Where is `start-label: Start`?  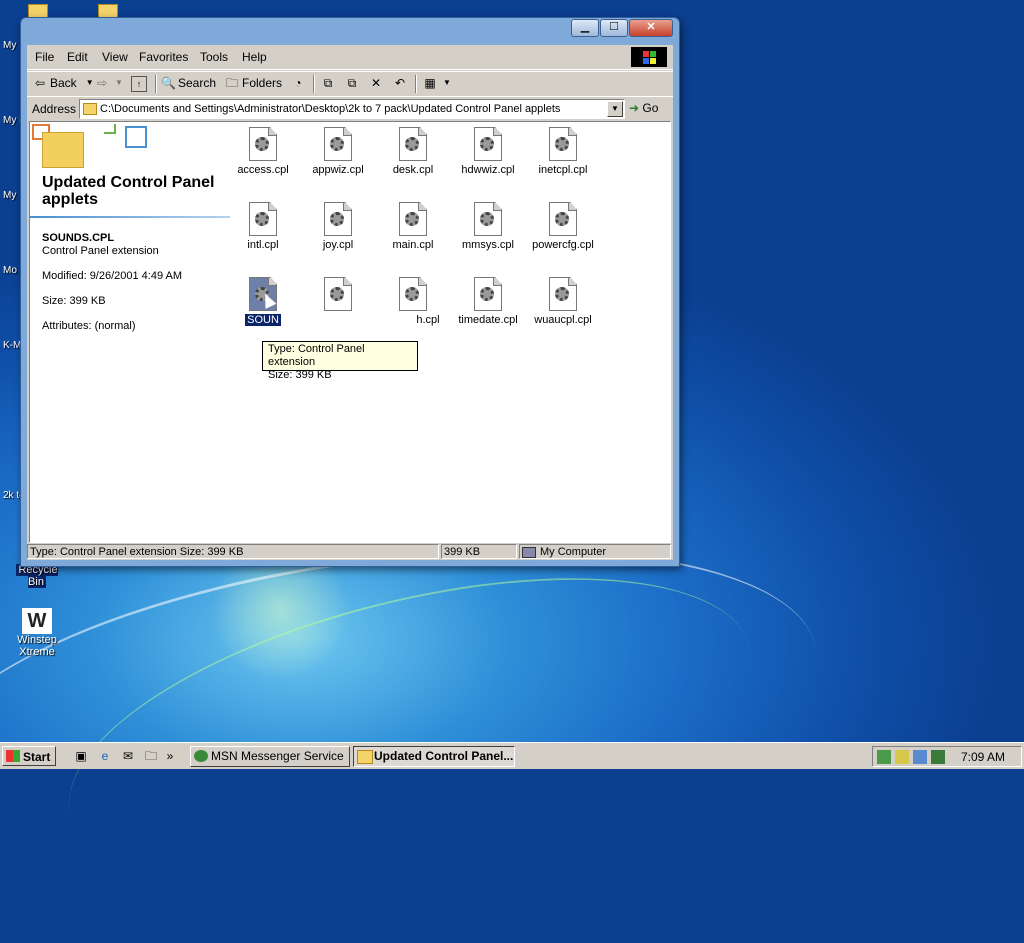 start-label: Start is located at coordinates (37, 757).